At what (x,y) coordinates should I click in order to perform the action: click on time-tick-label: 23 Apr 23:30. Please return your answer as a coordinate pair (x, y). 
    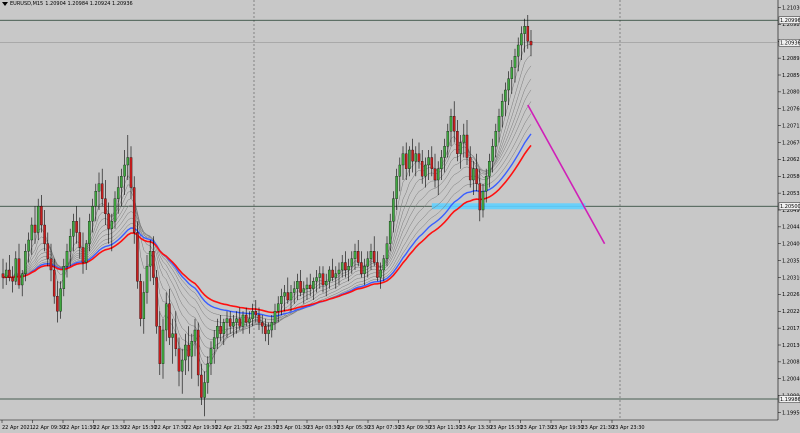
    Looking at the image, I should click on (628, 428).